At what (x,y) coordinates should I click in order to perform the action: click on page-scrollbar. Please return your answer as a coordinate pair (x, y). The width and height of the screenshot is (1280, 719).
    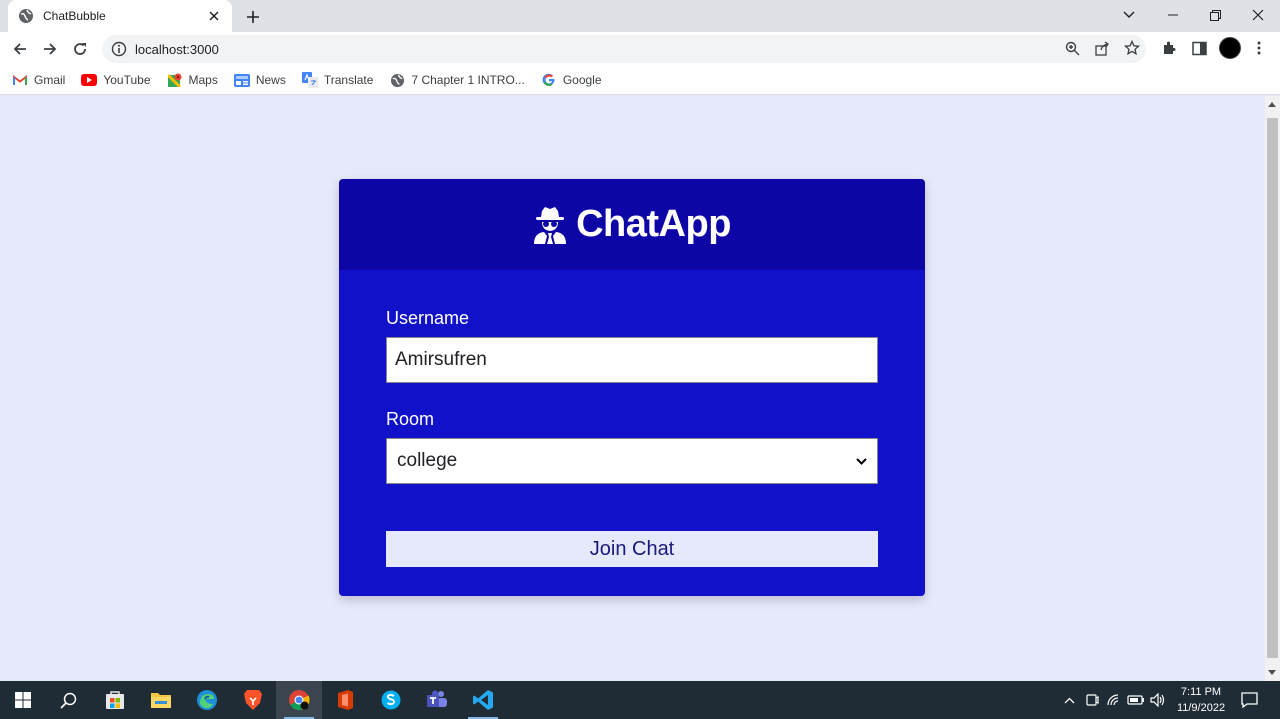
    Looking at the image, I should click on (1272, 388).